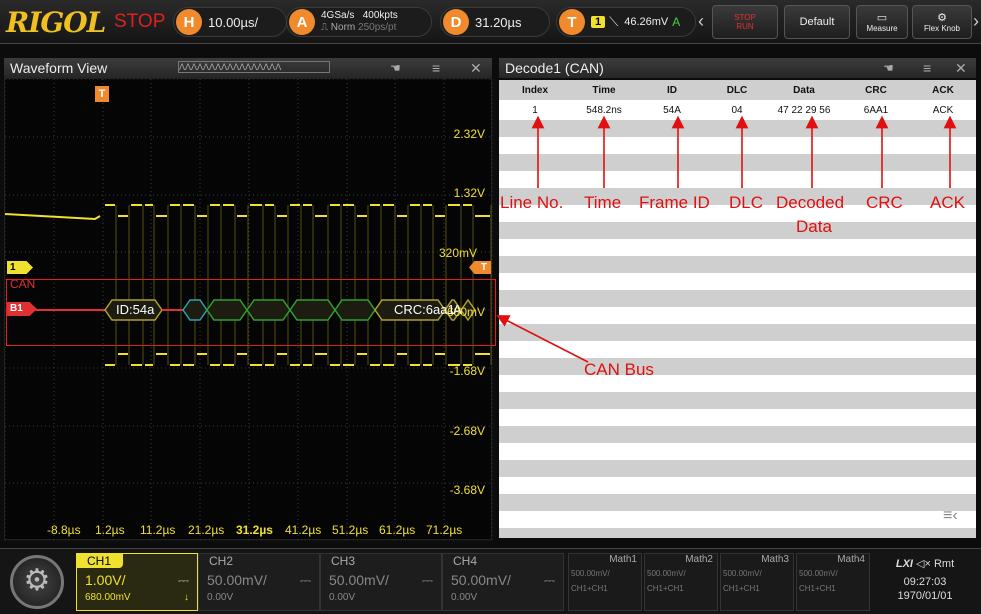  I want to click on ch3-scale: 50.00mV/, so click(359, 580).